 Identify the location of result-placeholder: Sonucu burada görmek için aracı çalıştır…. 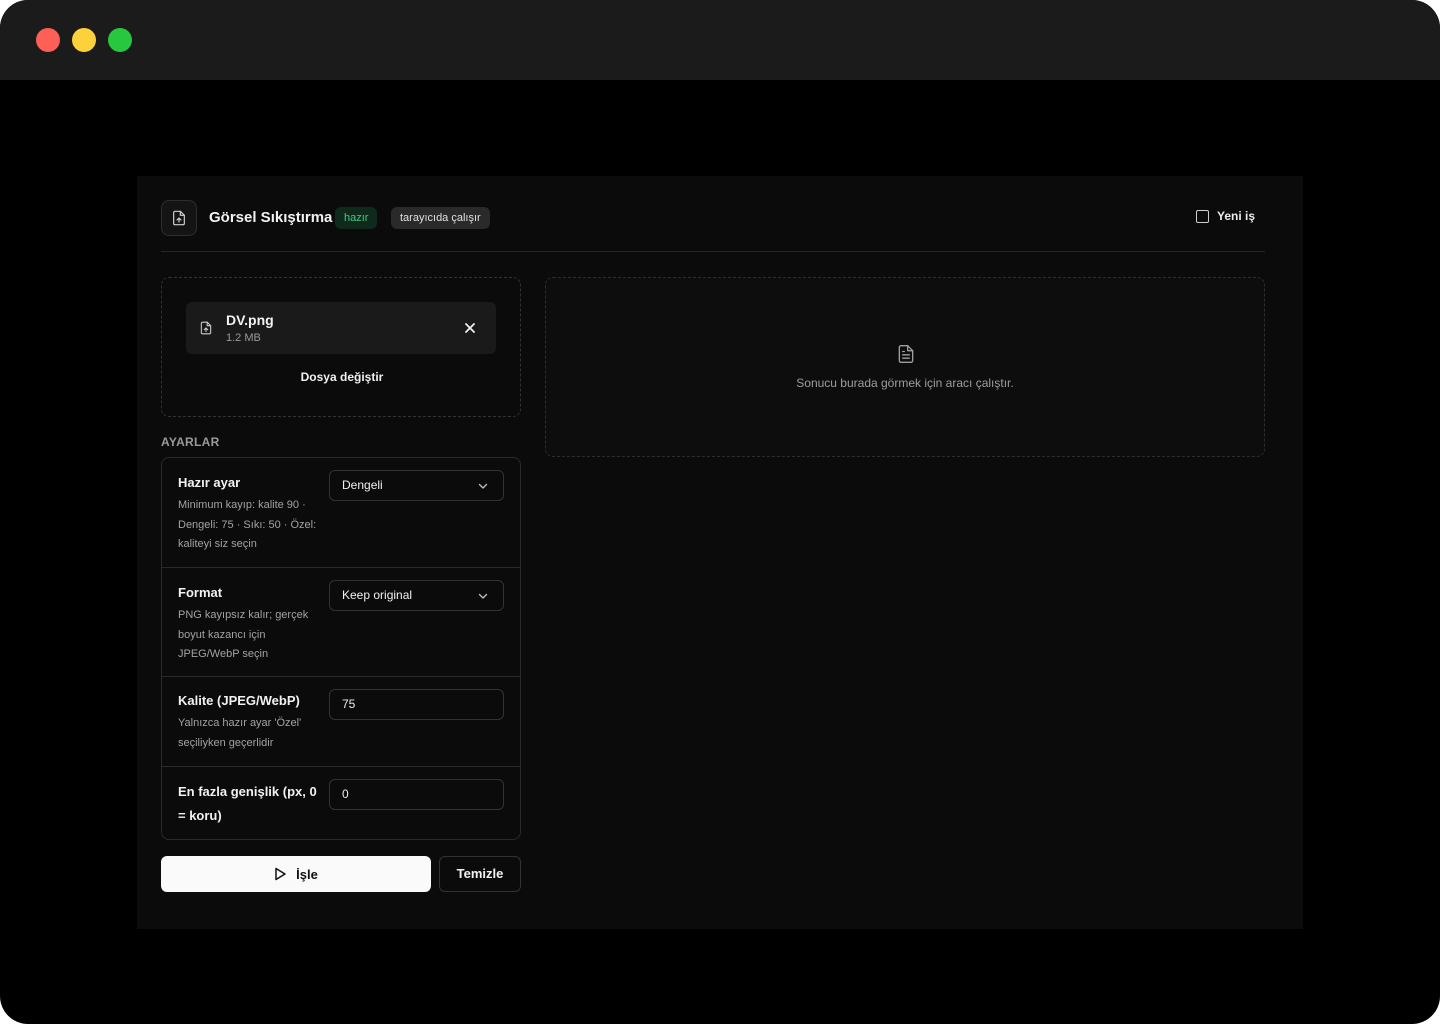
(905, 383).